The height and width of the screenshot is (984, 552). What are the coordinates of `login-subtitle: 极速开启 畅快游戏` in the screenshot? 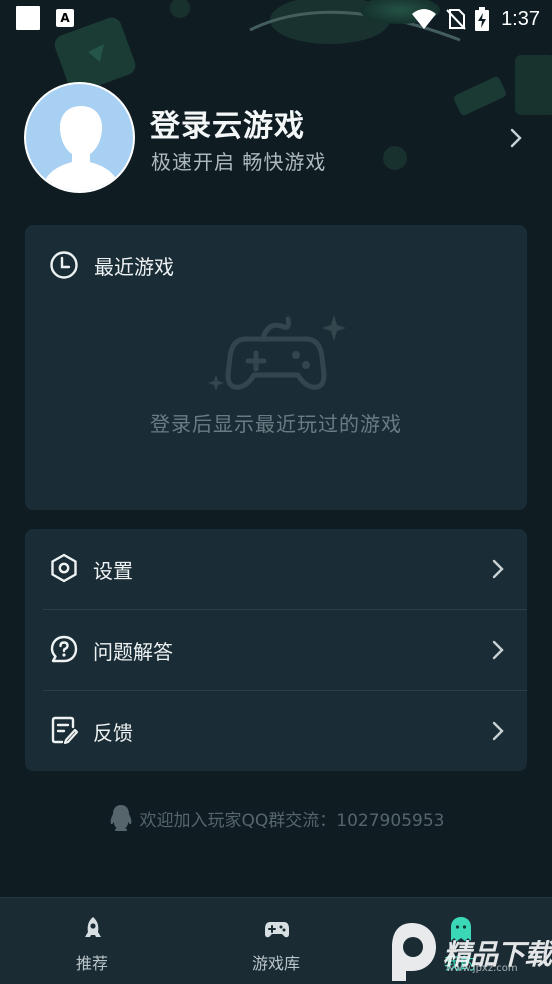 It's located at (239, 162).